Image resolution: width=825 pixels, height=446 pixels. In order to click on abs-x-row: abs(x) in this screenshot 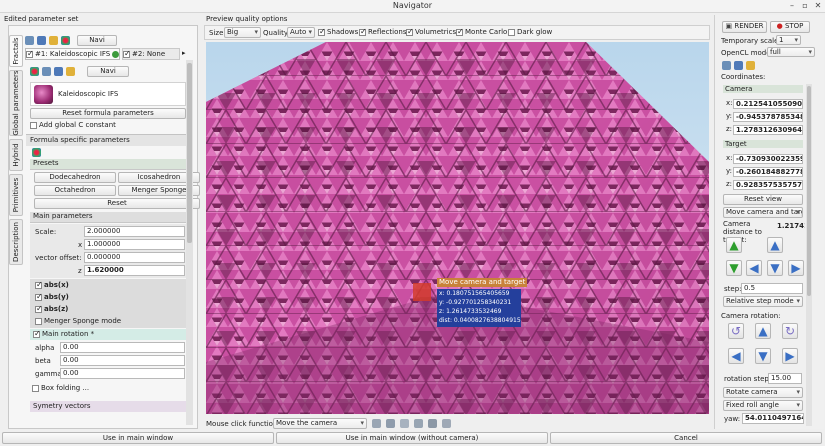, I will do `click(52, 285)`.